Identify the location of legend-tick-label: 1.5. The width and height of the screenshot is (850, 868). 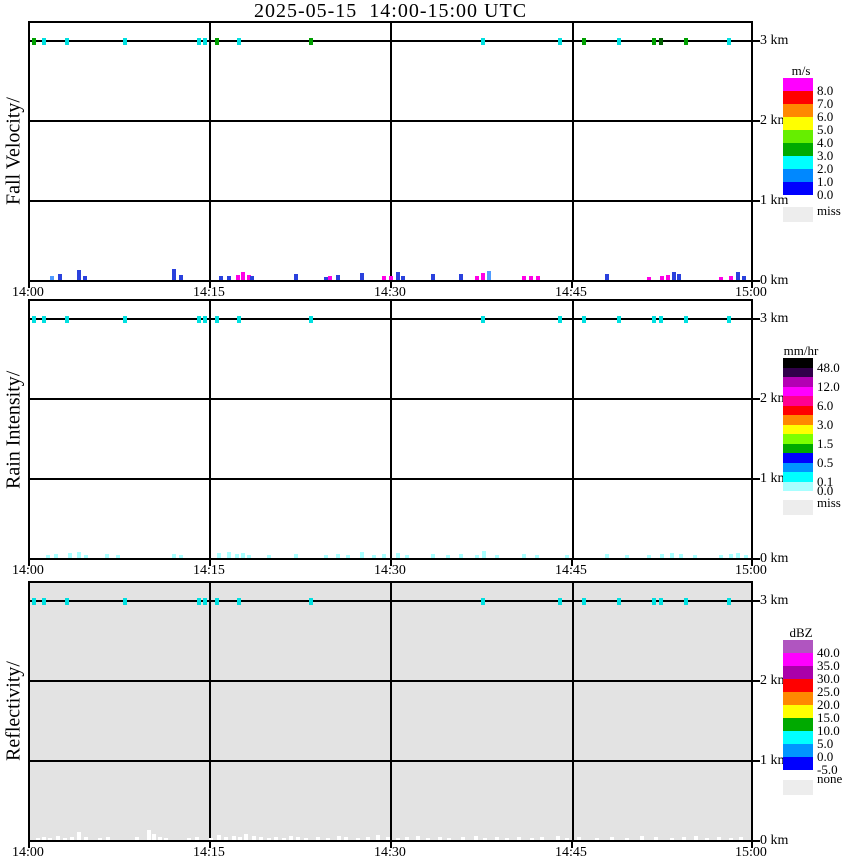
(825, 443).